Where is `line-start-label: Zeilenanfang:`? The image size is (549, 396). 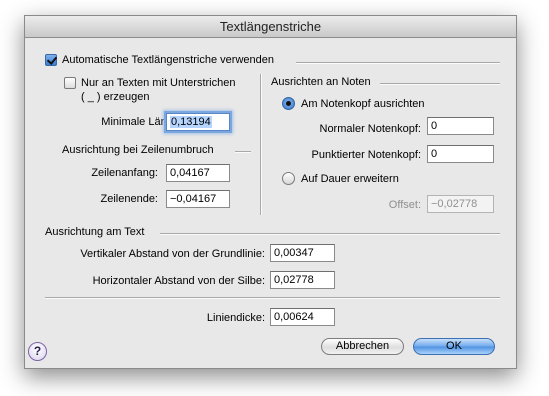 line-start-label: Zeilenanfang: is located at coordinates (124, 173).